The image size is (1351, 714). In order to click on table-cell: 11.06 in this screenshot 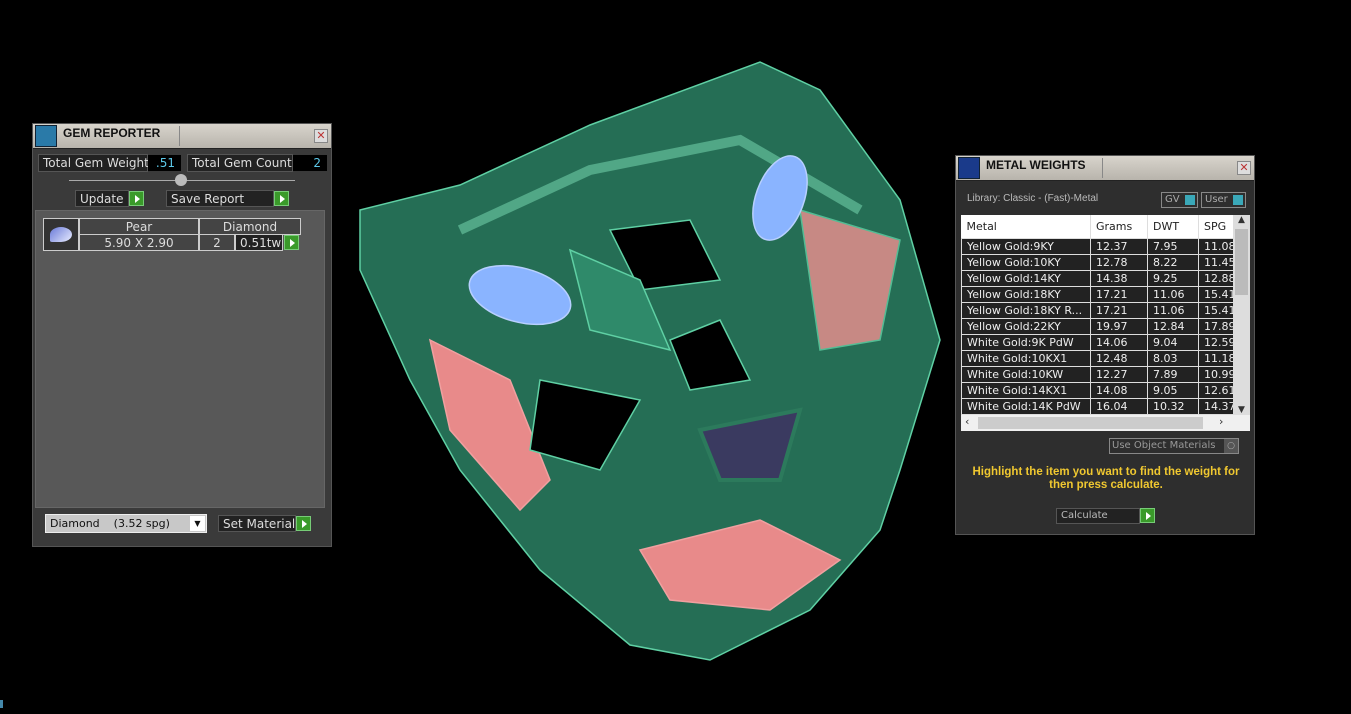, I will do `click(1173, 294)`.